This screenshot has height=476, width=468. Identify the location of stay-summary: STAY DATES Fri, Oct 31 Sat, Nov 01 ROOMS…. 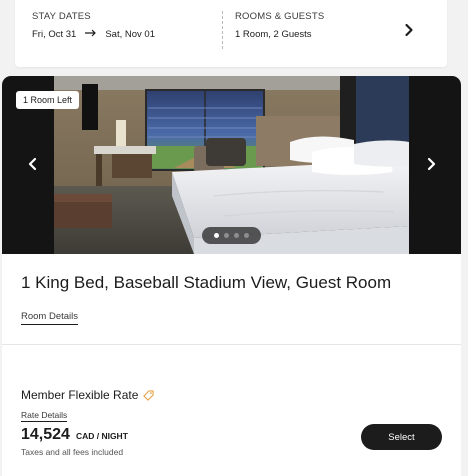
(231, 33).